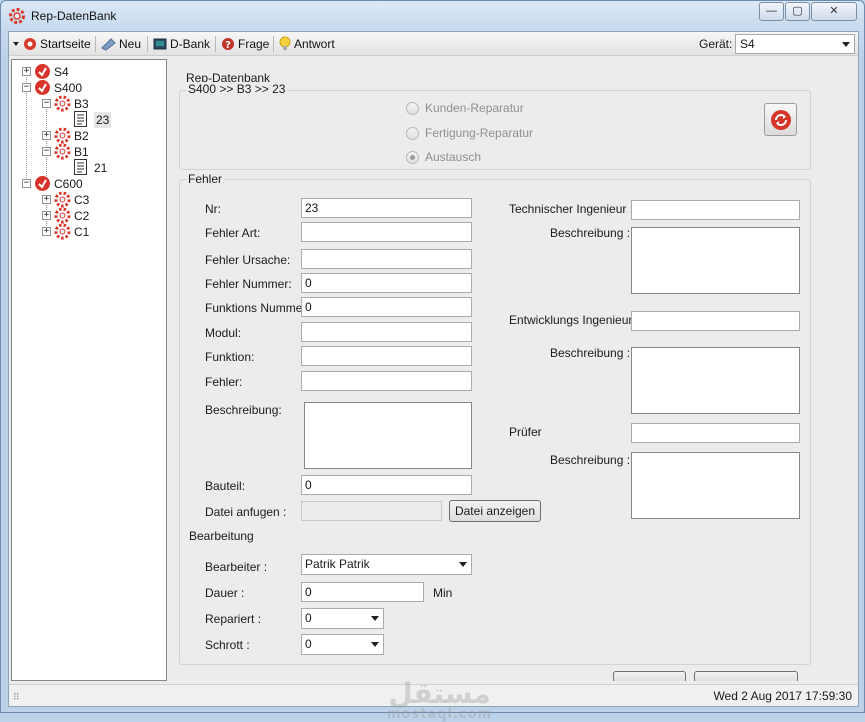 This screenshot has height=722, width=865. Describe the element at coordinates (57, 44) in the screenshot. I see `startseite-button: Startseite` at that location.